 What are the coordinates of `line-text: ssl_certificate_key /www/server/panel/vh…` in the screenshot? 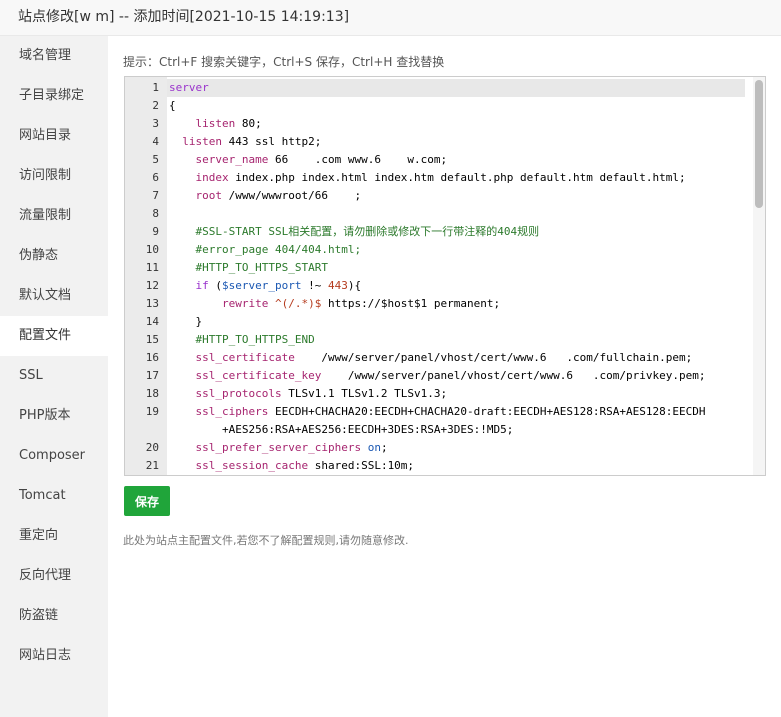 It's located at (450, 375).